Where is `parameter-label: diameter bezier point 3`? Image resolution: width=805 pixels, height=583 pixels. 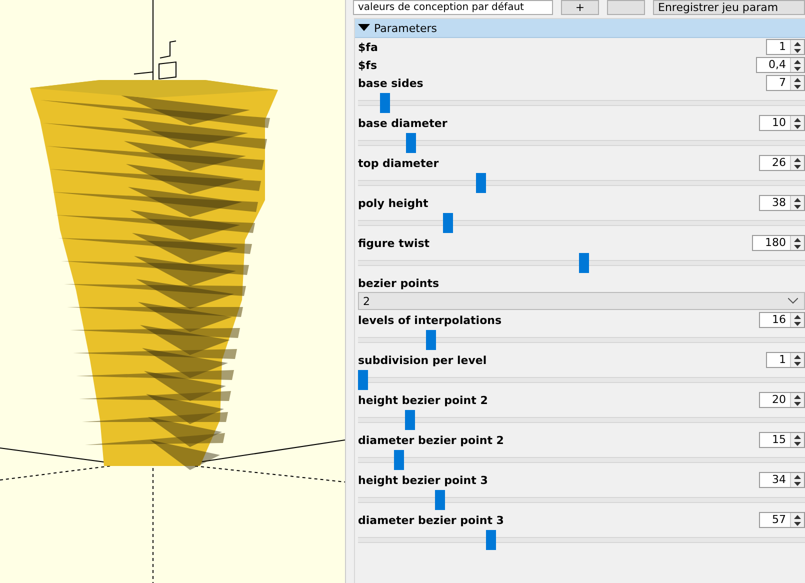 parameter-label: diameter bezier point 3 is located at coordinates (431, 520).